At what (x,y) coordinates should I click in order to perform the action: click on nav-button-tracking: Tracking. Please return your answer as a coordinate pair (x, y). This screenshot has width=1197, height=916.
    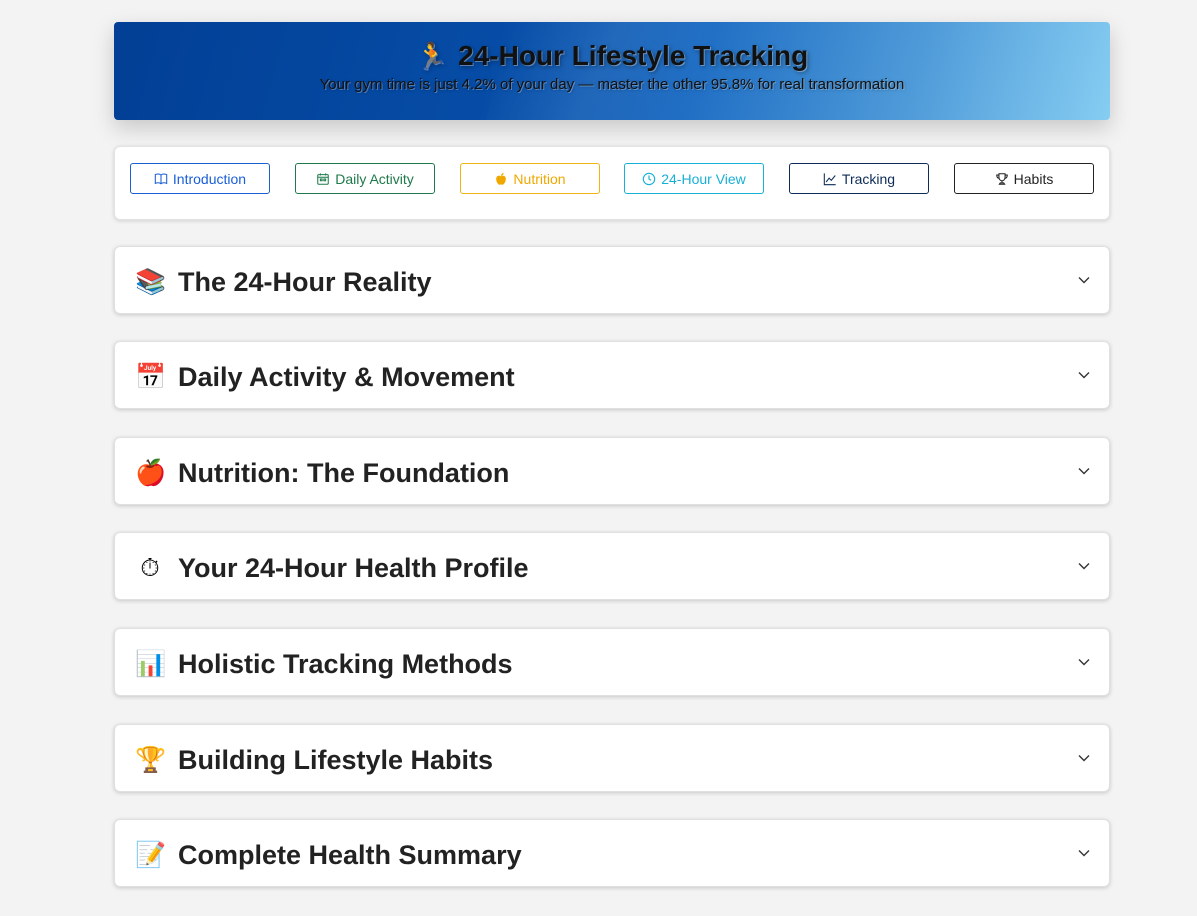
    Looking at the image, I should click on (859, 178).